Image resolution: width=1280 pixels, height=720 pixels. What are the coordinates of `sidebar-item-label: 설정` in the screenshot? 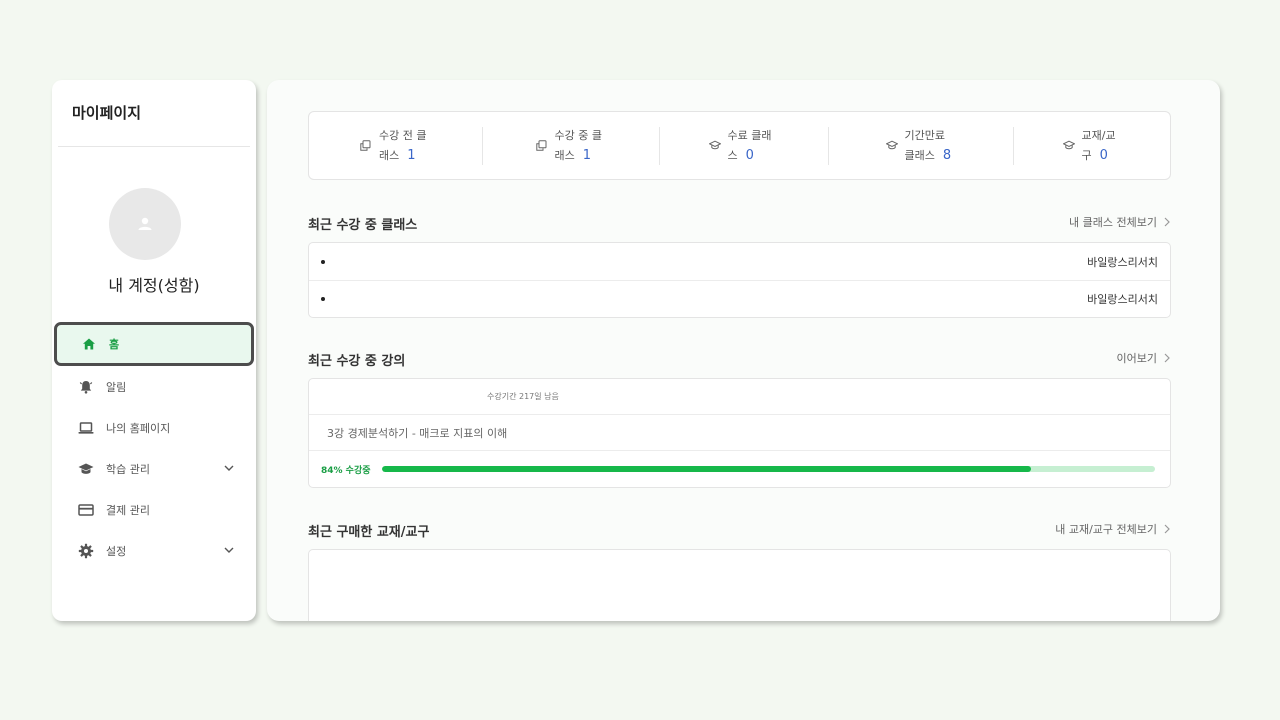 It's located at (116, 551).